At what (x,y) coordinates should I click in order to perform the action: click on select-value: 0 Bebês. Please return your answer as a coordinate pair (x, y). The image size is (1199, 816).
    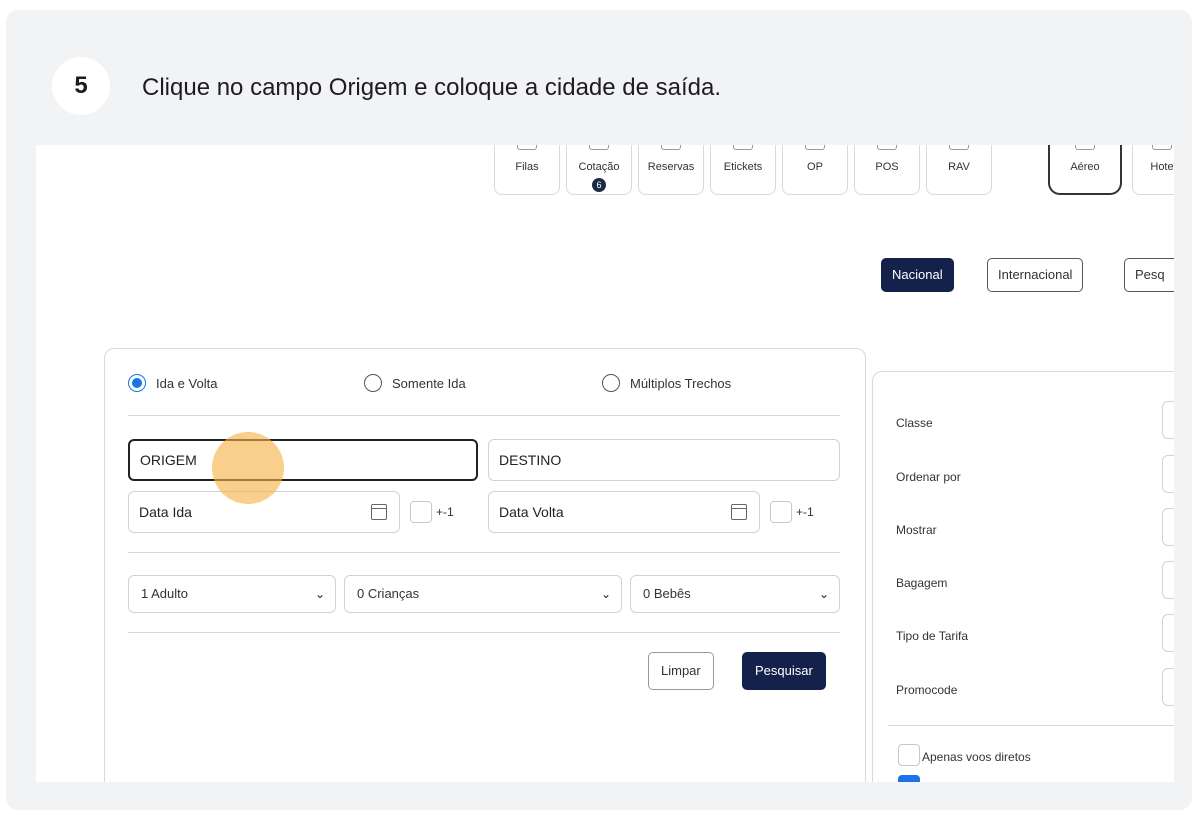
    Looking at the image, I should click on (667, 593).